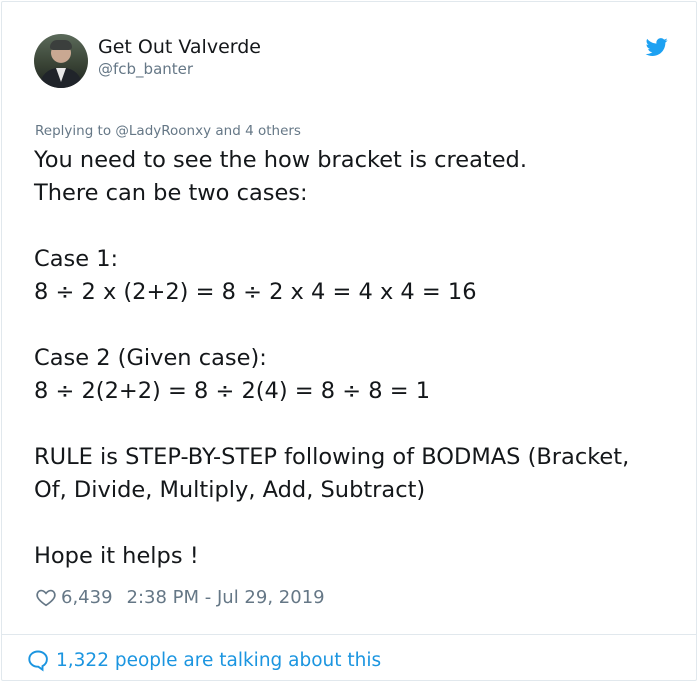 This screenshot has width=700, height=683. I want to click on conversation-count-text: 1,322 people are talking about this, so click(218, 660).